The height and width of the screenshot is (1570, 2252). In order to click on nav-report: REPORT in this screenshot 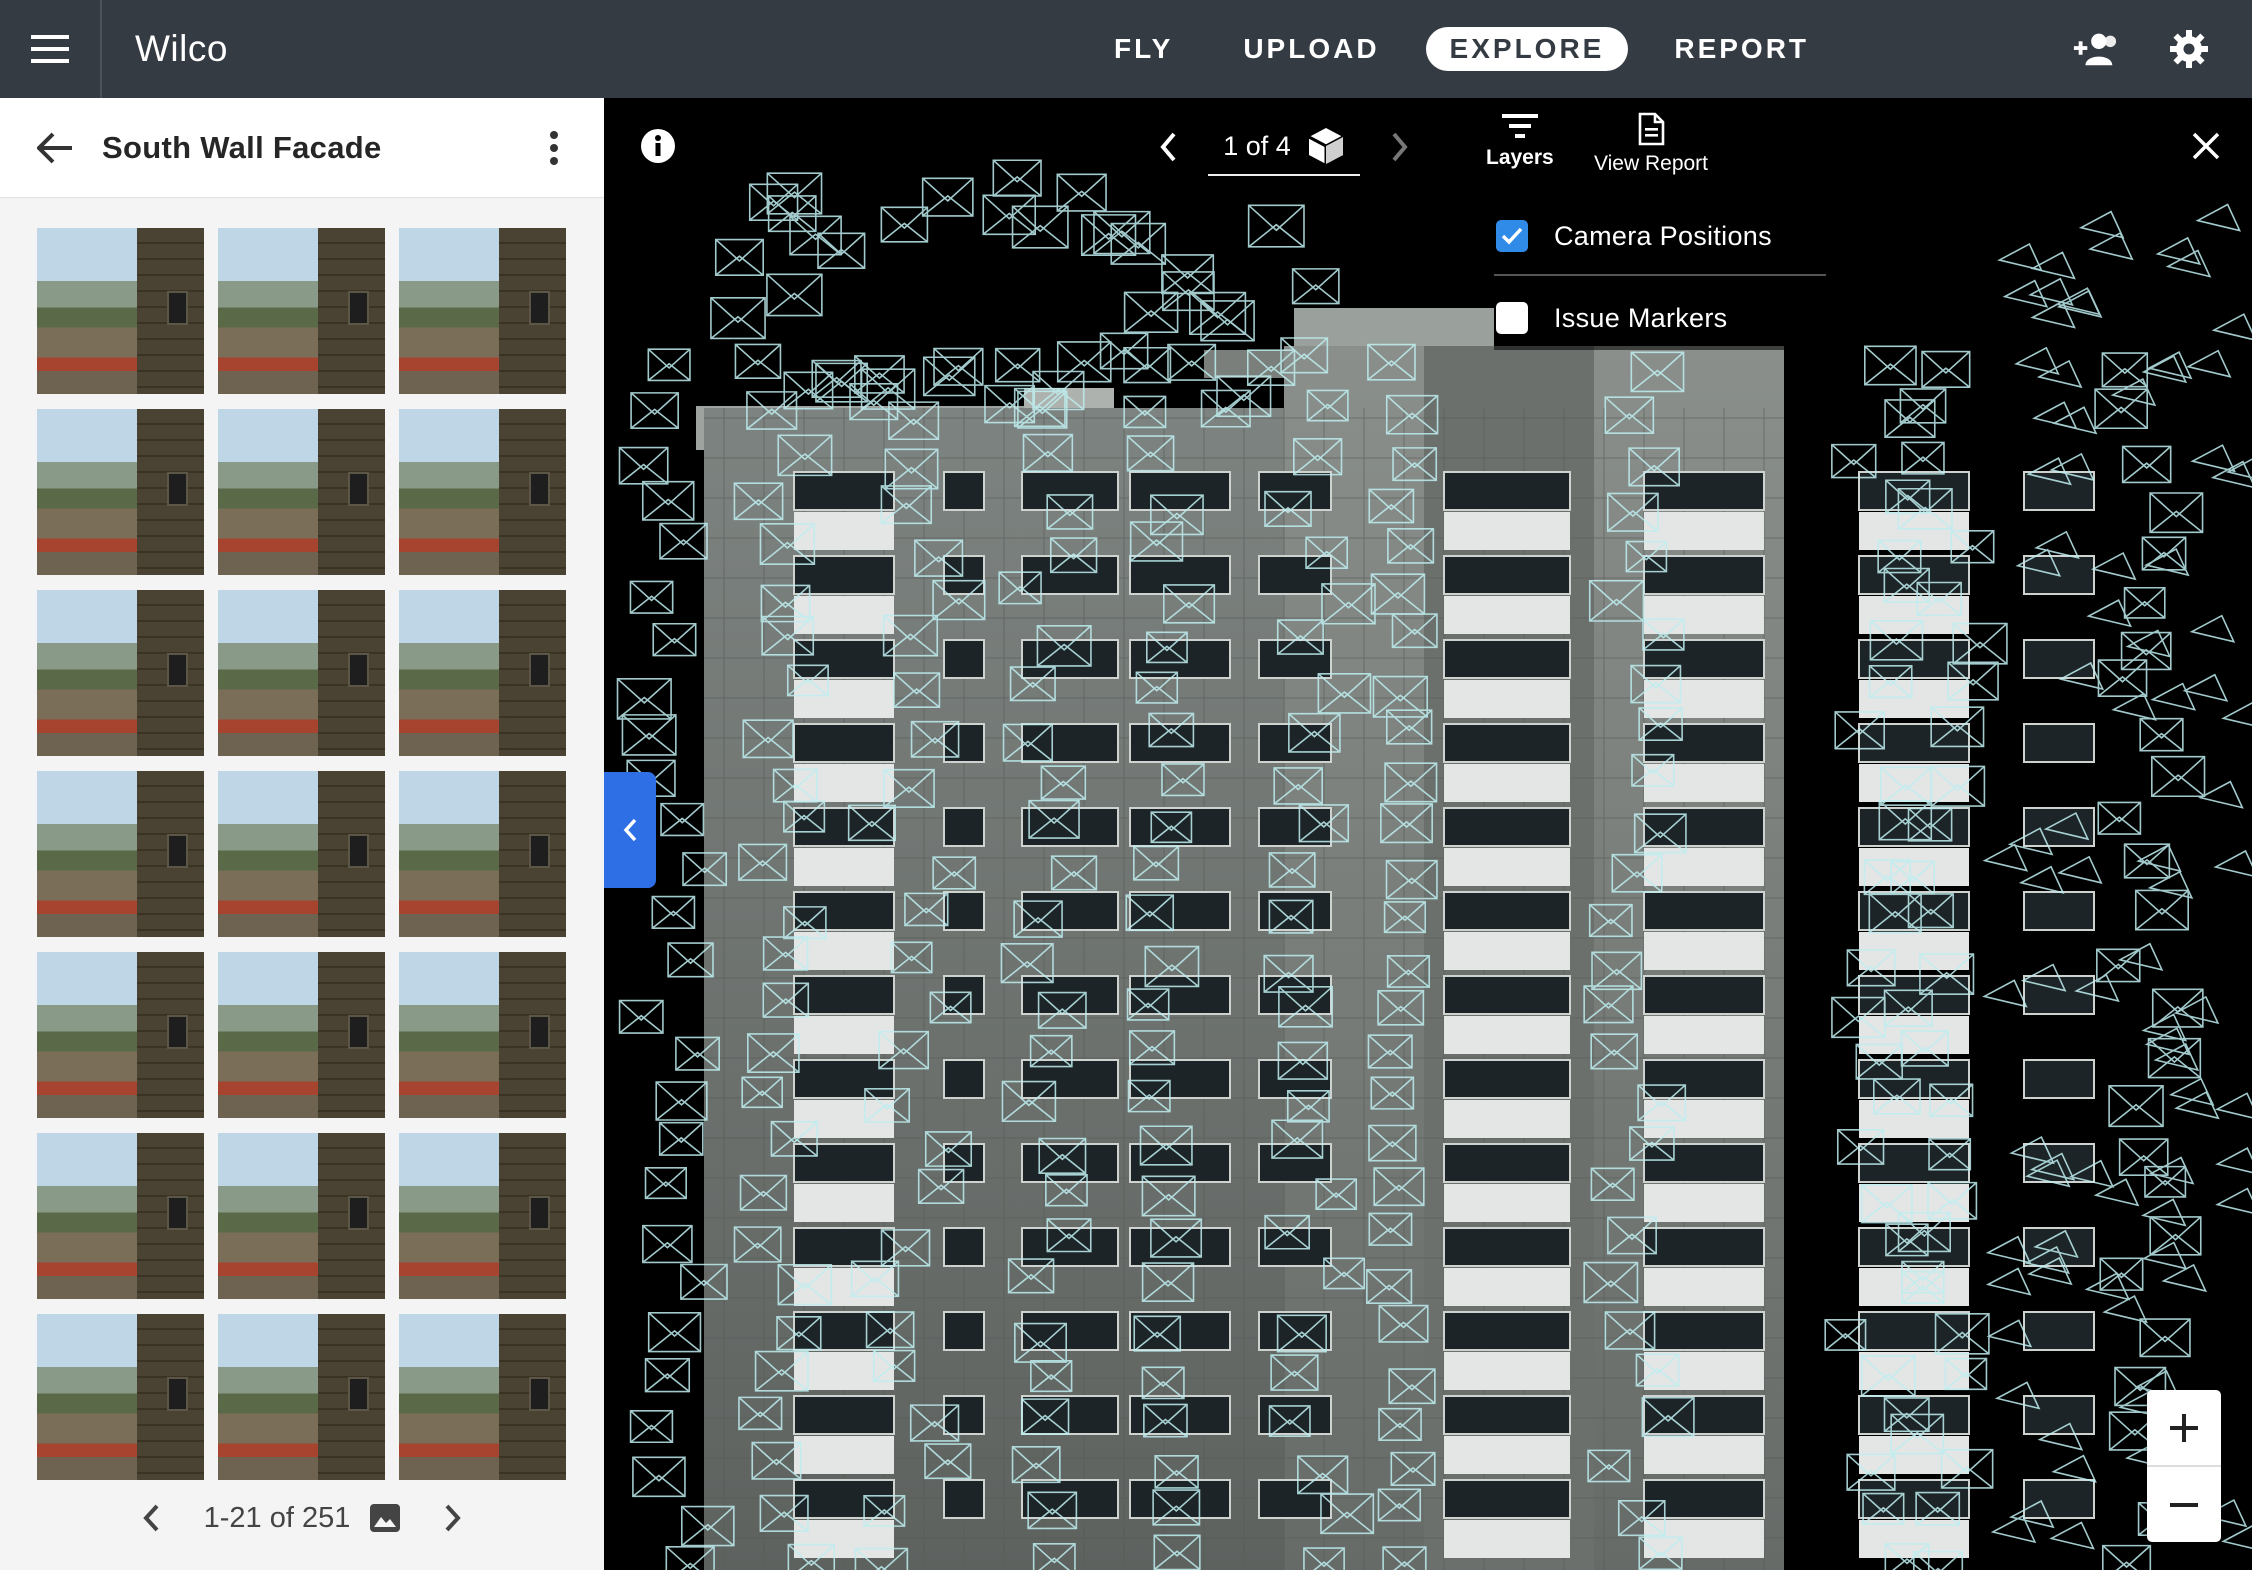, I will do `click(1741, 49)`.